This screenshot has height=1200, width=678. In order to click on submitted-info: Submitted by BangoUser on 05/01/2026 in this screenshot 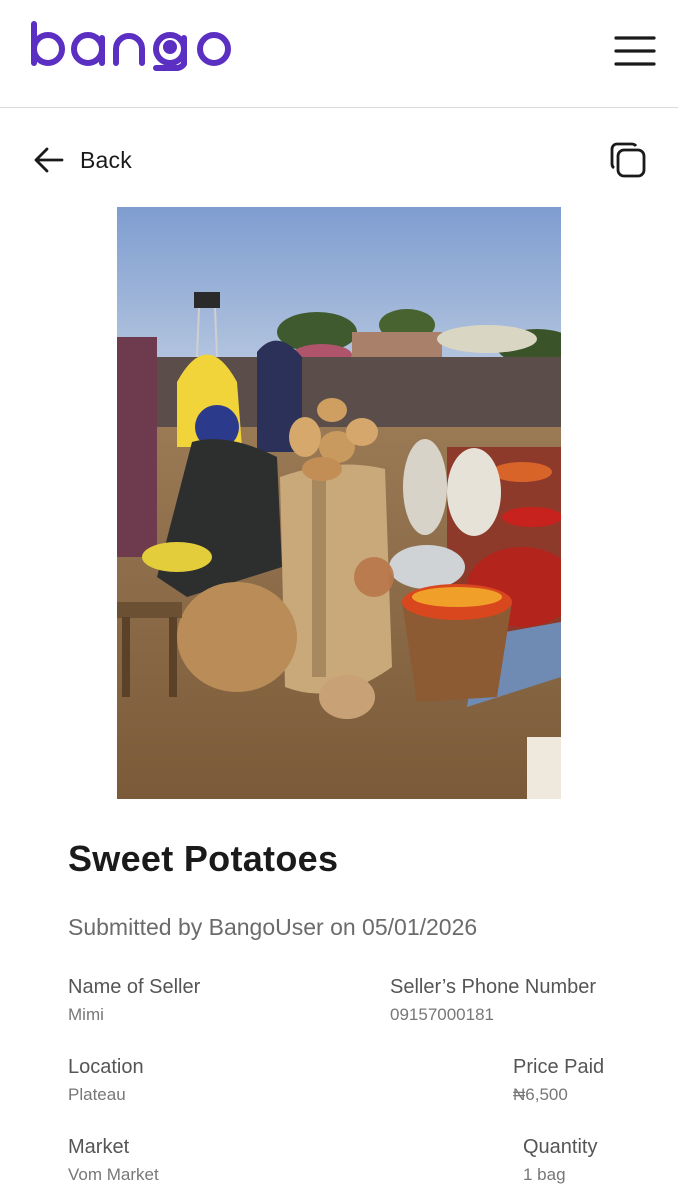, I will do `click(273, 927)`.